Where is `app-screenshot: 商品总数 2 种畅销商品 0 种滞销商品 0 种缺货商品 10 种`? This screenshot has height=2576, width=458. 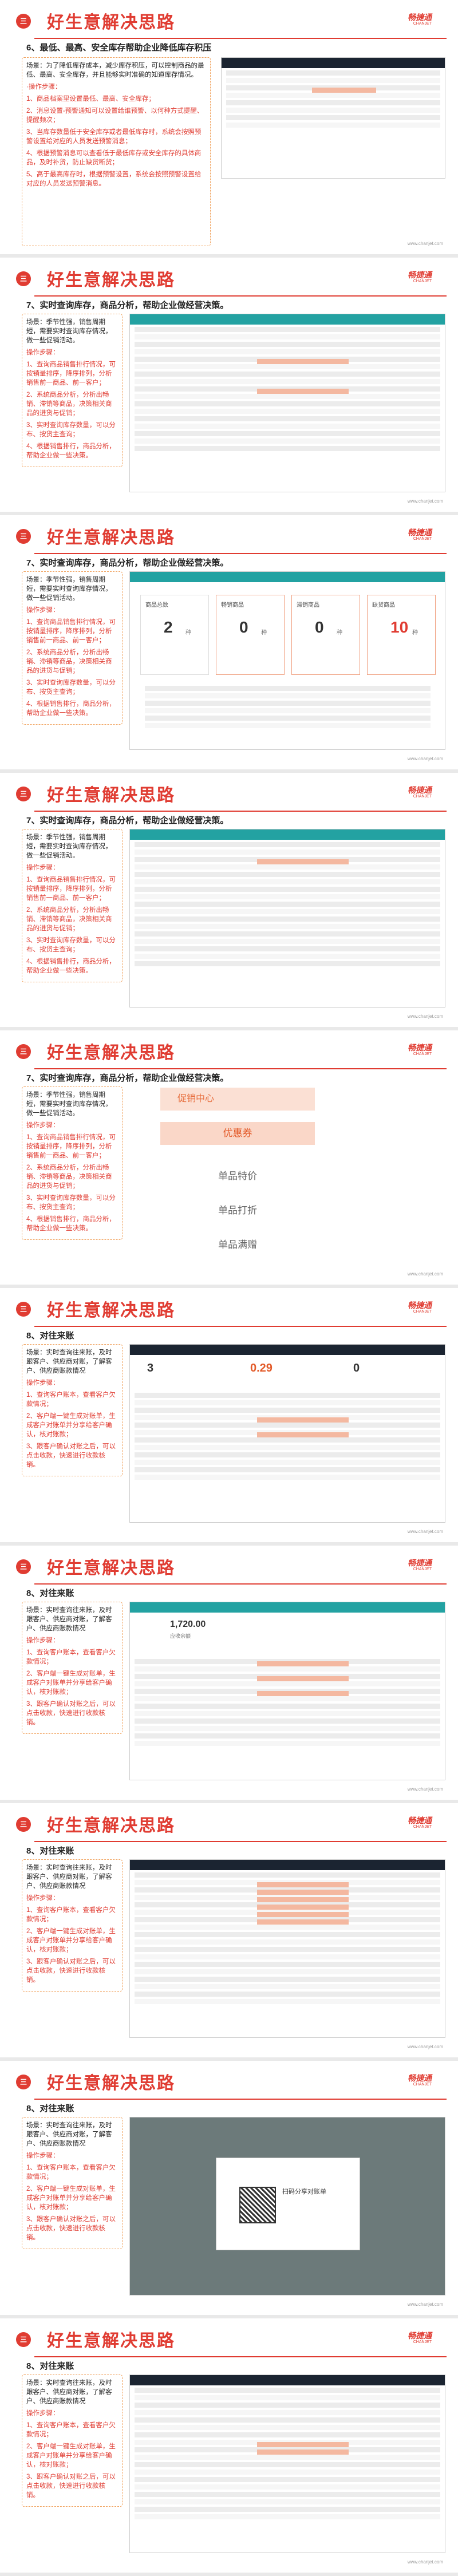 app-screenshot: 商品总数 2 种畅销商品 0 种滞销商品 0 种缺货商品 10 种 is located at coordinates (287, 660).